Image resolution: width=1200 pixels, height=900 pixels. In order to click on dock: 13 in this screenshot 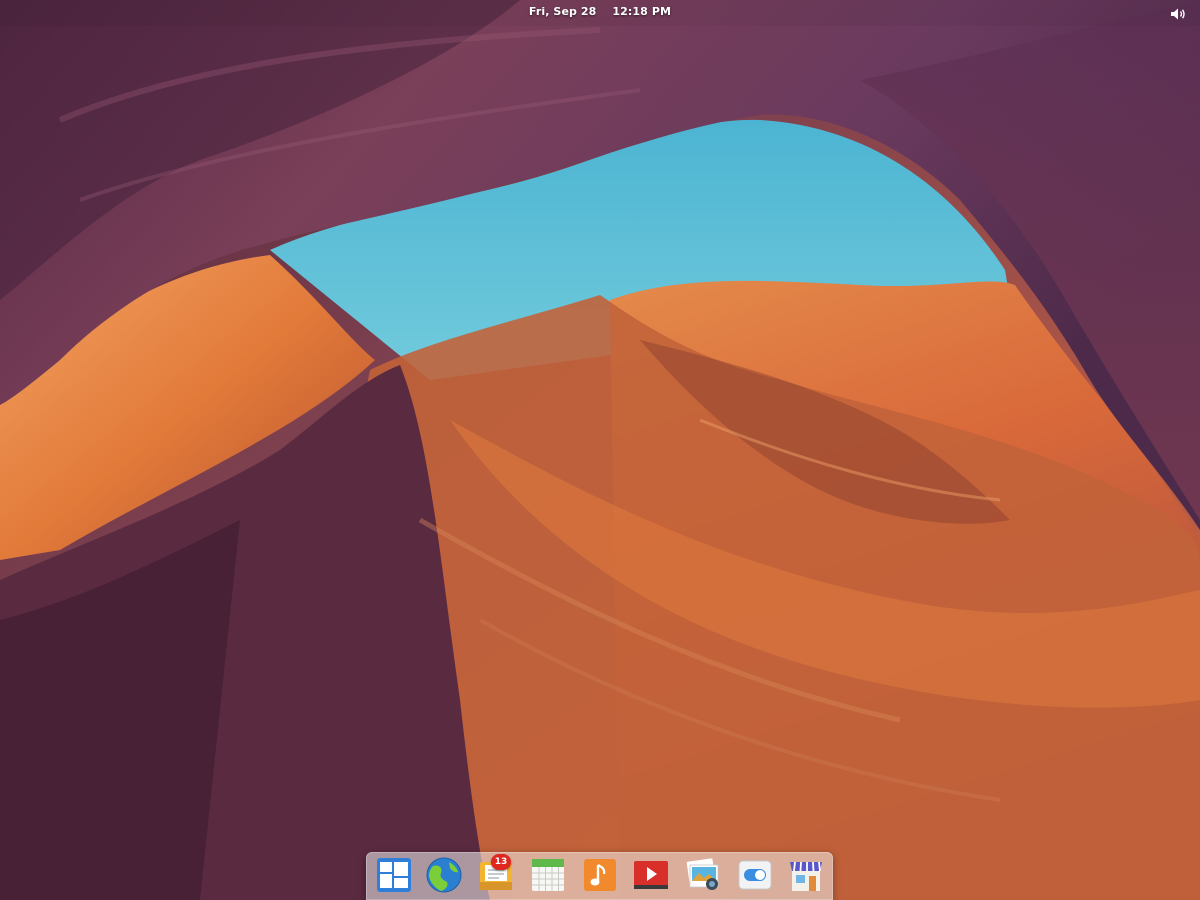, I will do `click(599, 876)`.